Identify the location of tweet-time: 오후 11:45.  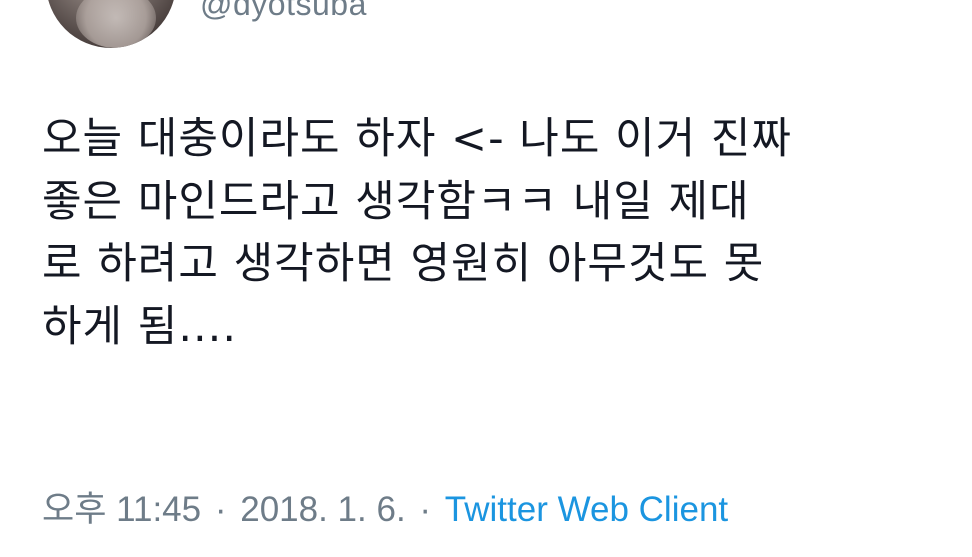
(121, 509).